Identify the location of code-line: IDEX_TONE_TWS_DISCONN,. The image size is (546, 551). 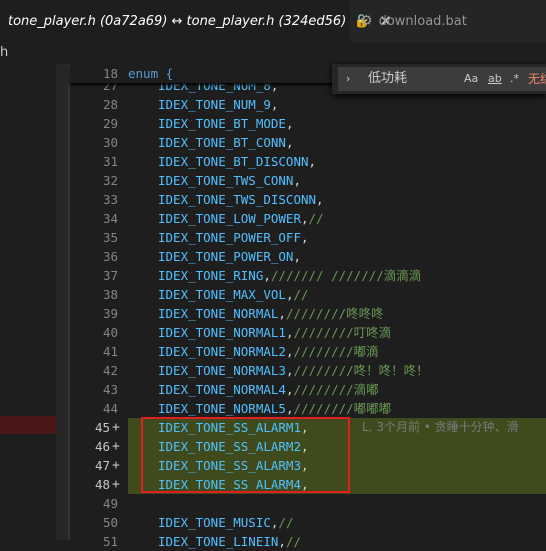
(241, 199).